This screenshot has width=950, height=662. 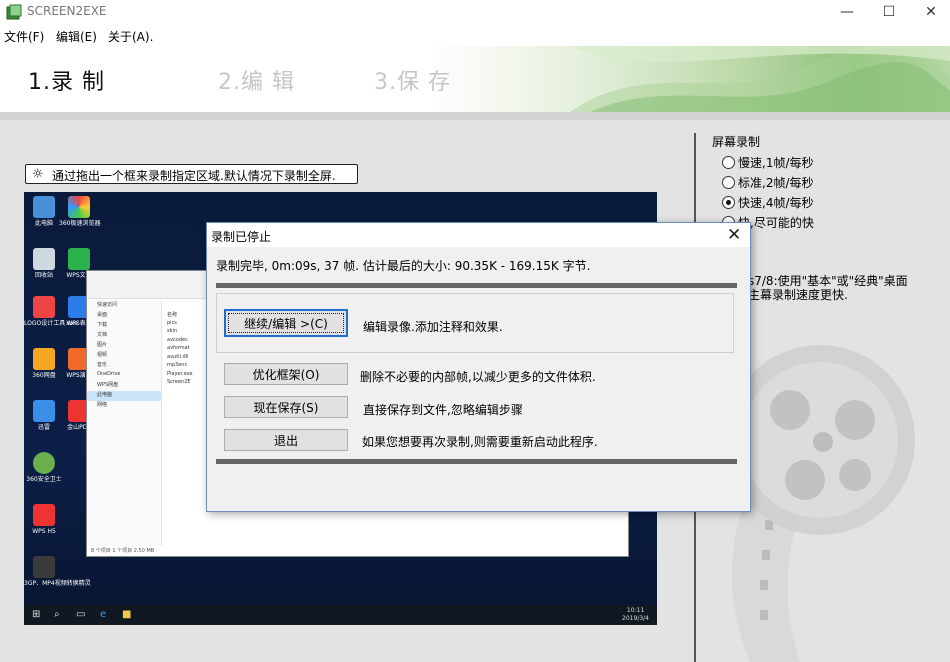 What do you see at coordinates (760, 79) in the screenshot?
I see `header-swirl-decoration` at bounding box center [760, 79].